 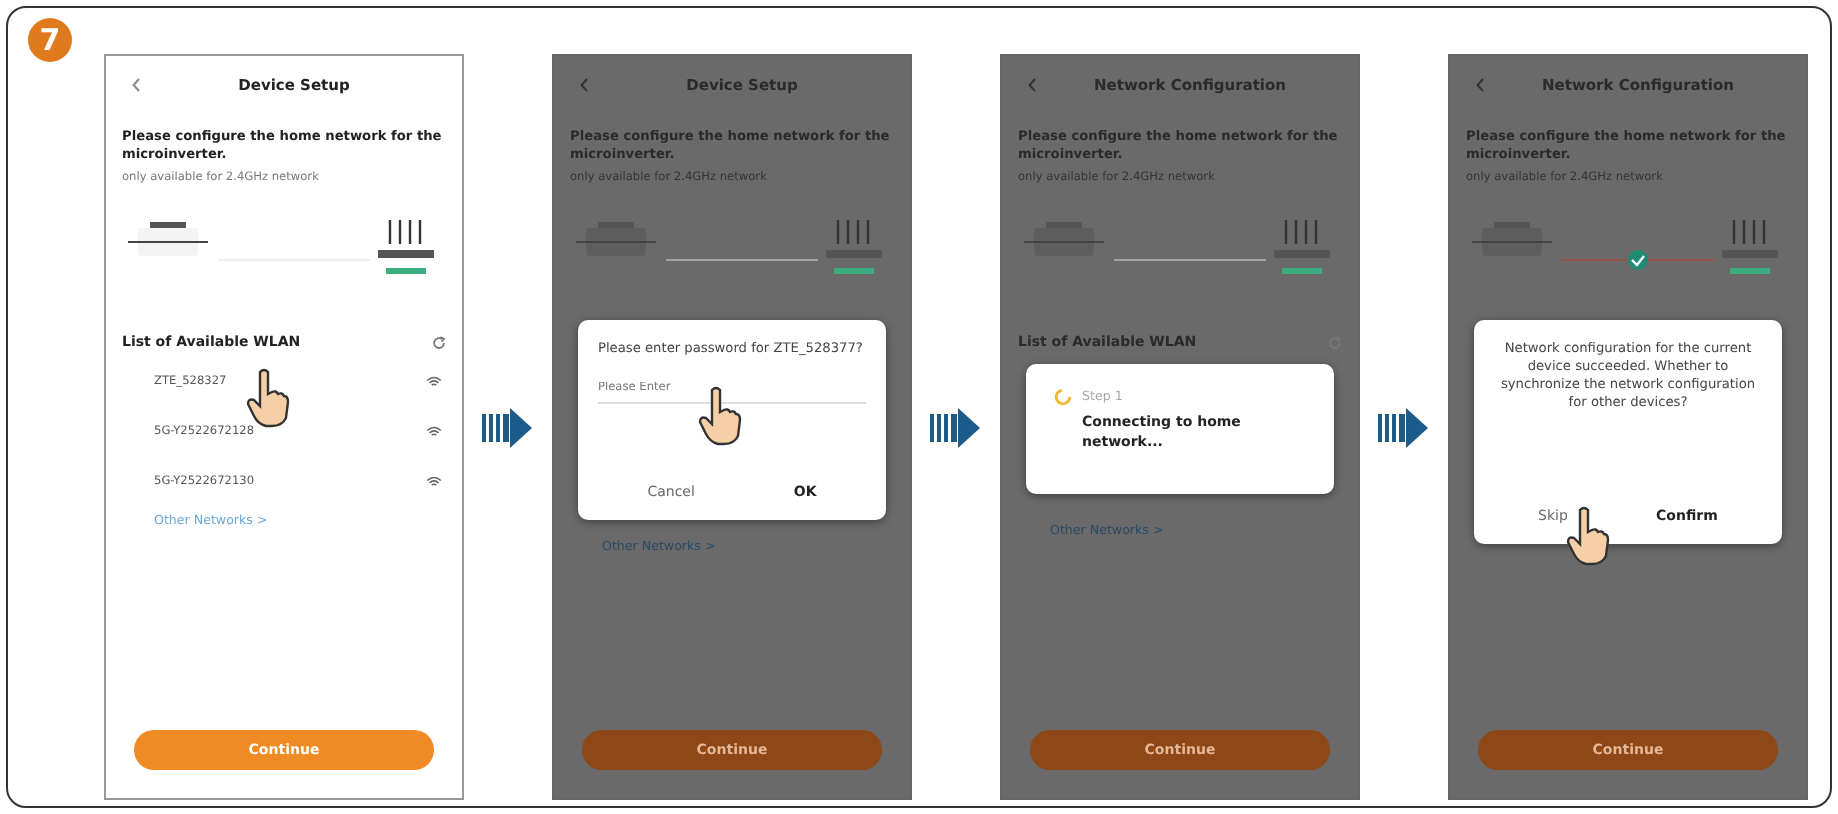 What do you see at coordinates (439, 342) in the screenshot?
I see `refresh-icon` at bounding box center [439, 342].